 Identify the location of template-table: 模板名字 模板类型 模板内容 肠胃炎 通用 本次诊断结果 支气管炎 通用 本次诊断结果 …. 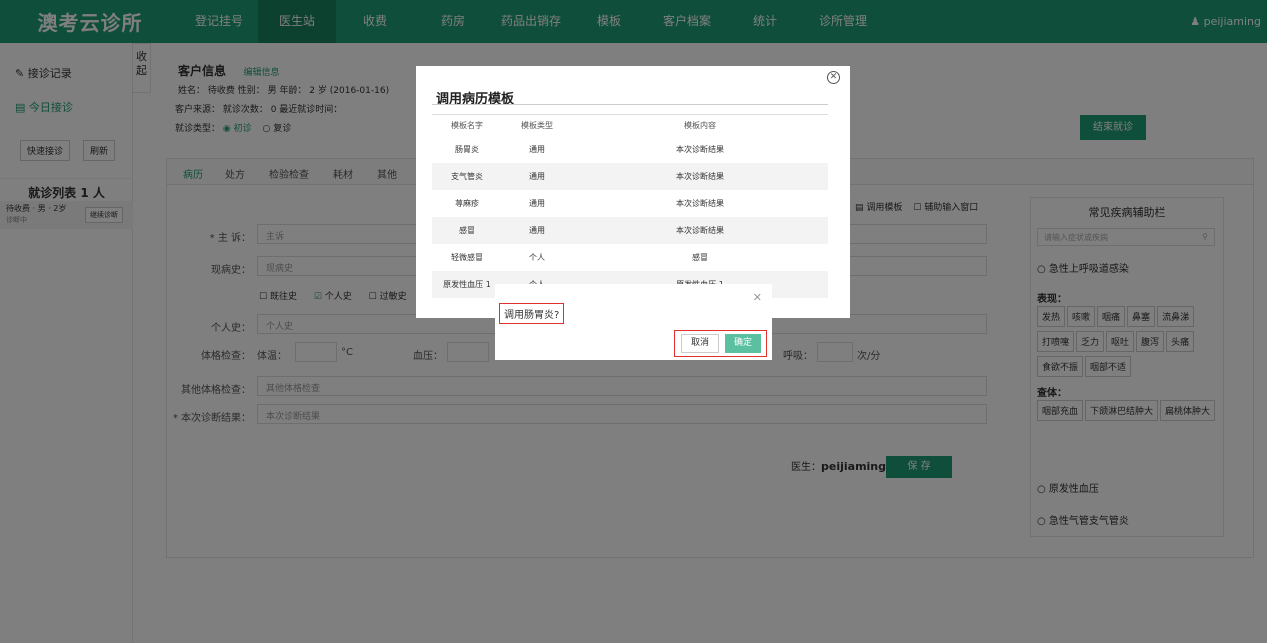
(630, 206).